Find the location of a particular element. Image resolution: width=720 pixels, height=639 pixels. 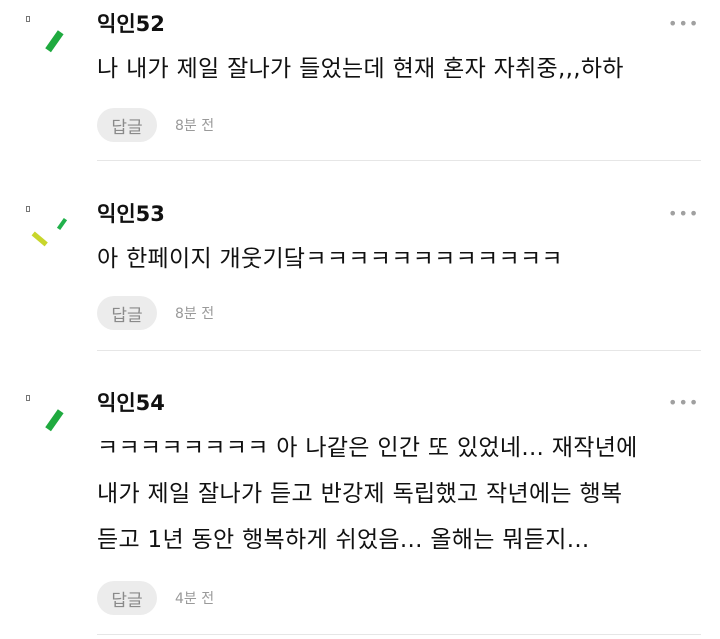

comment-author: 익인54 is located at coordinates (131, 403).